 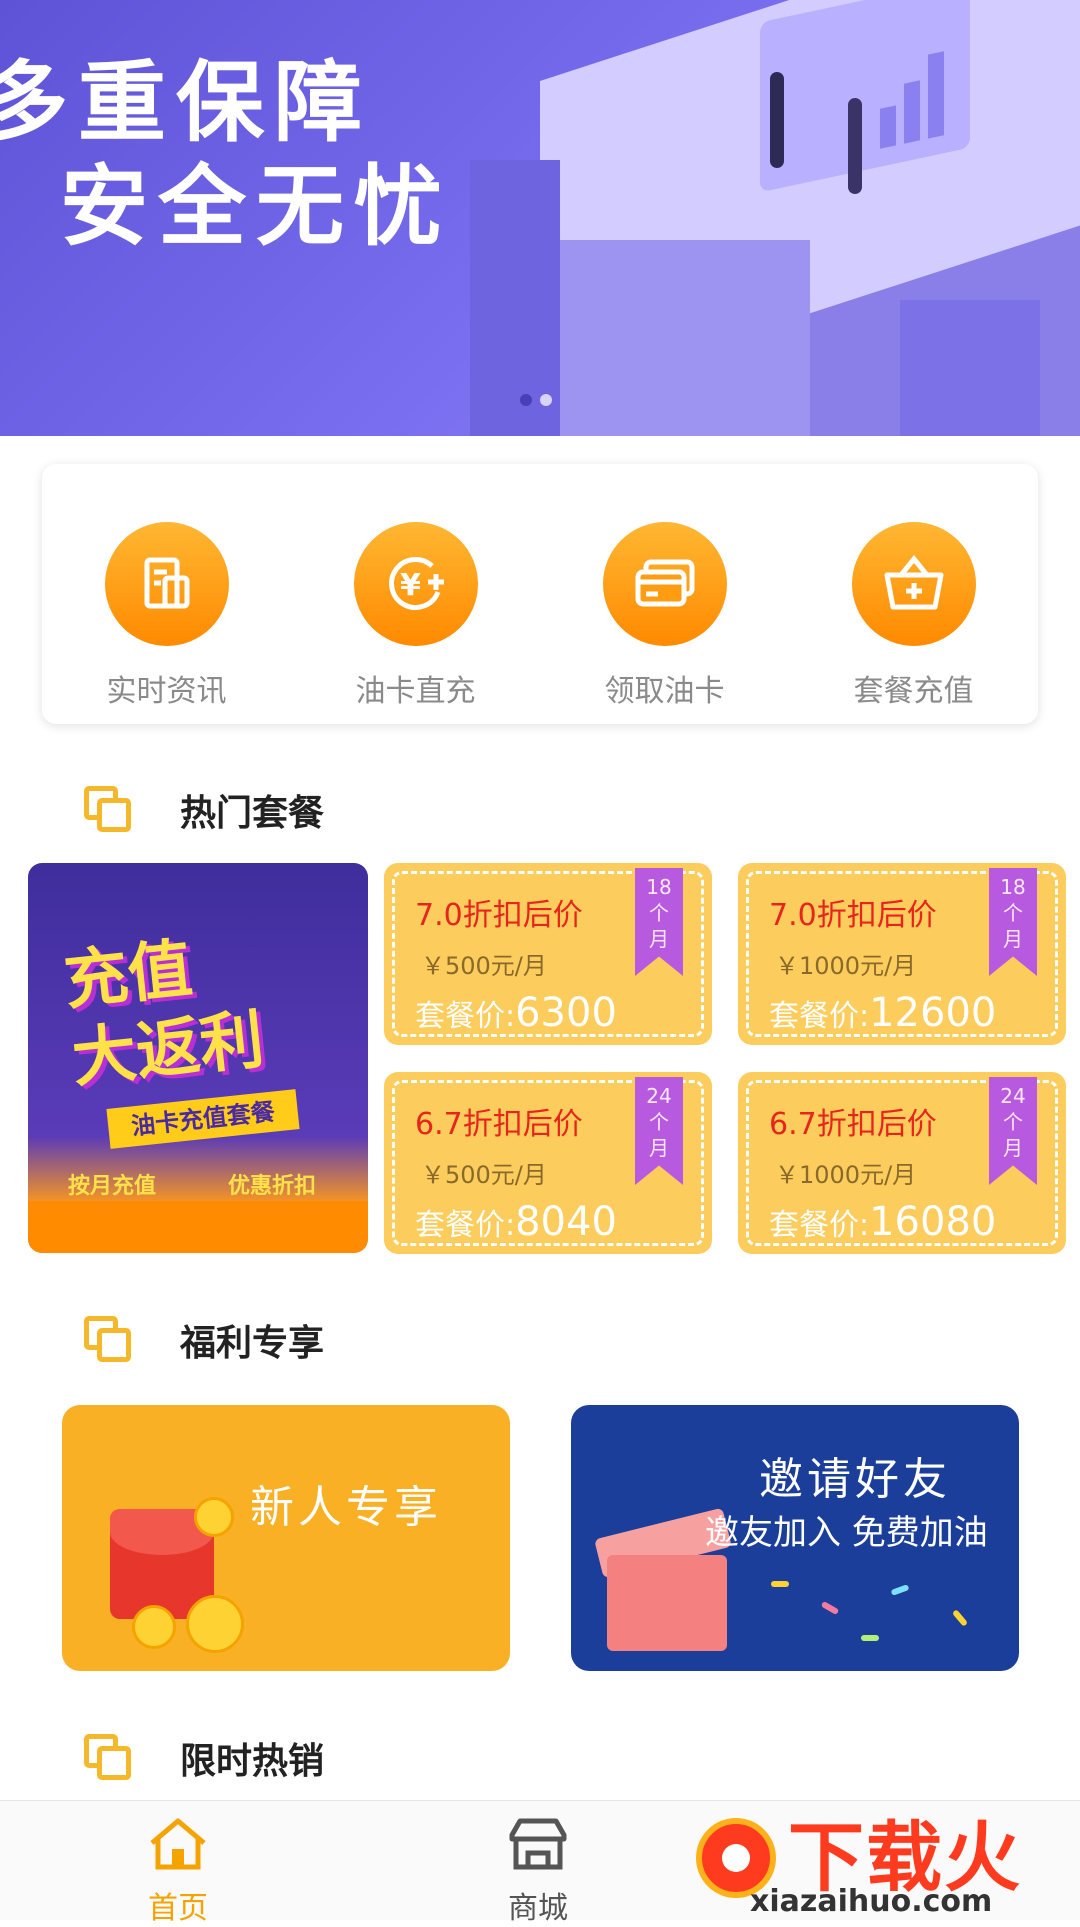 What do you see at coordinates (675, 338) in the screenshot?
I see `banner-illustration-side` at bounding box center [675, 338].